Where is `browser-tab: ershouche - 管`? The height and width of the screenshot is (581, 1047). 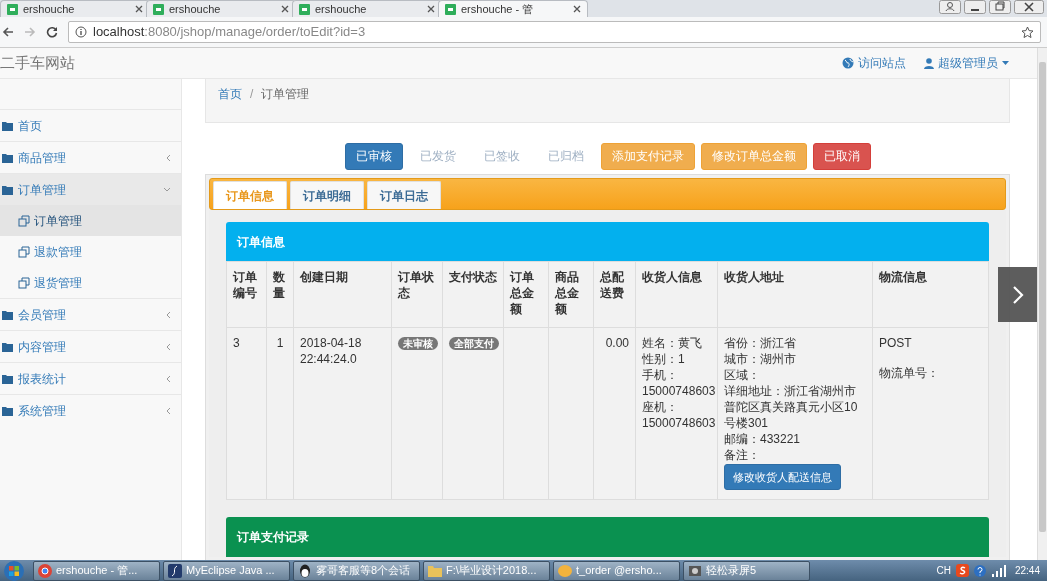 browser-tab: ershouche - 管 is located at coordinates (513, 8).